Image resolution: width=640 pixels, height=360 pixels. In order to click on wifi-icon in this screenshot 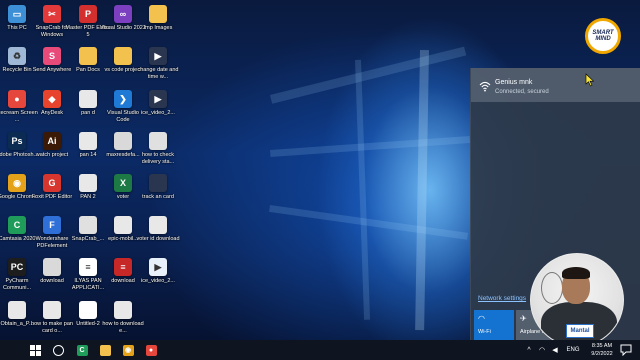, I will do `click(485, 86)`.